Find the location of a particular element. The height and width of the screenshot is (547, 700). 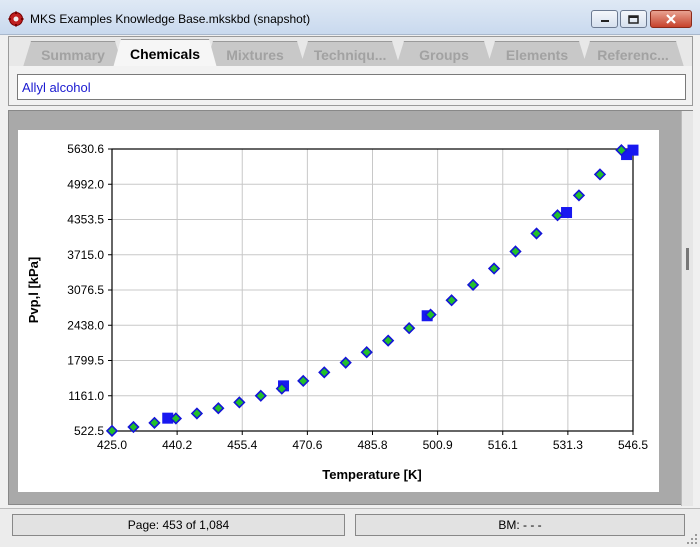

tab-mixtures: Mixtures is located at coordinates (255, 54).